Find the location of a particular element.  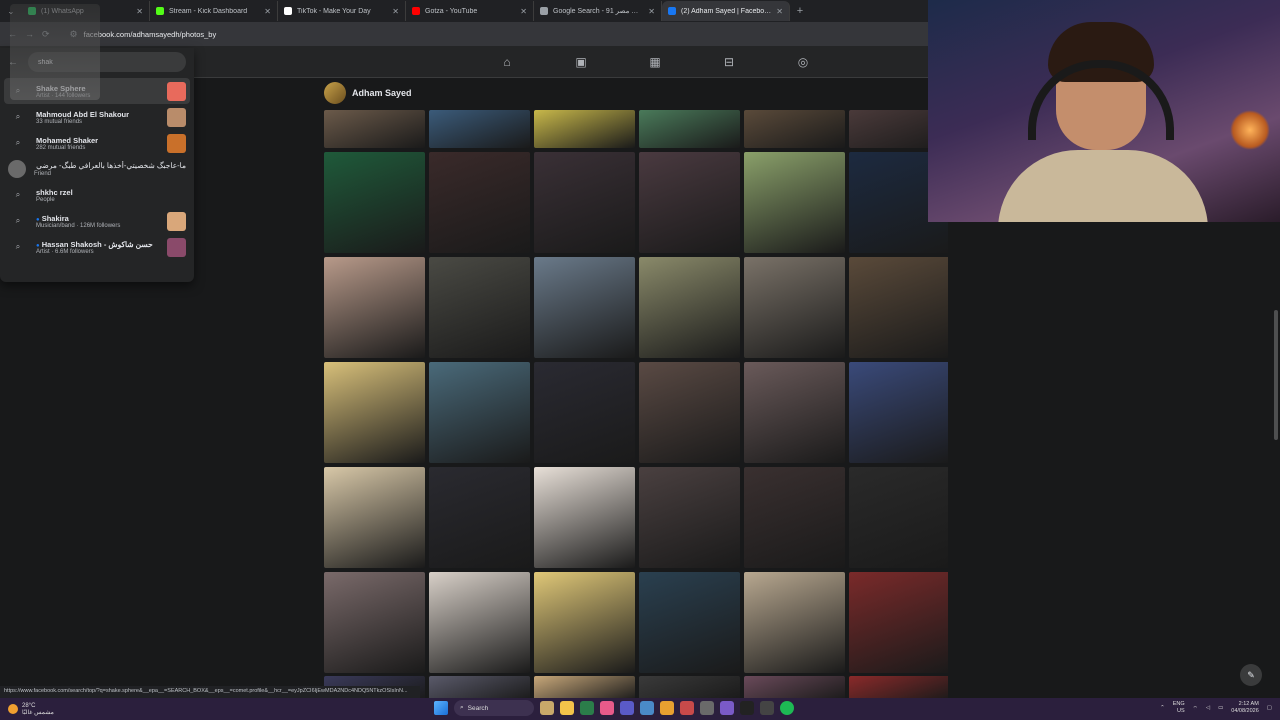

tab-favicon-icon is located at coordinates (160, 11).